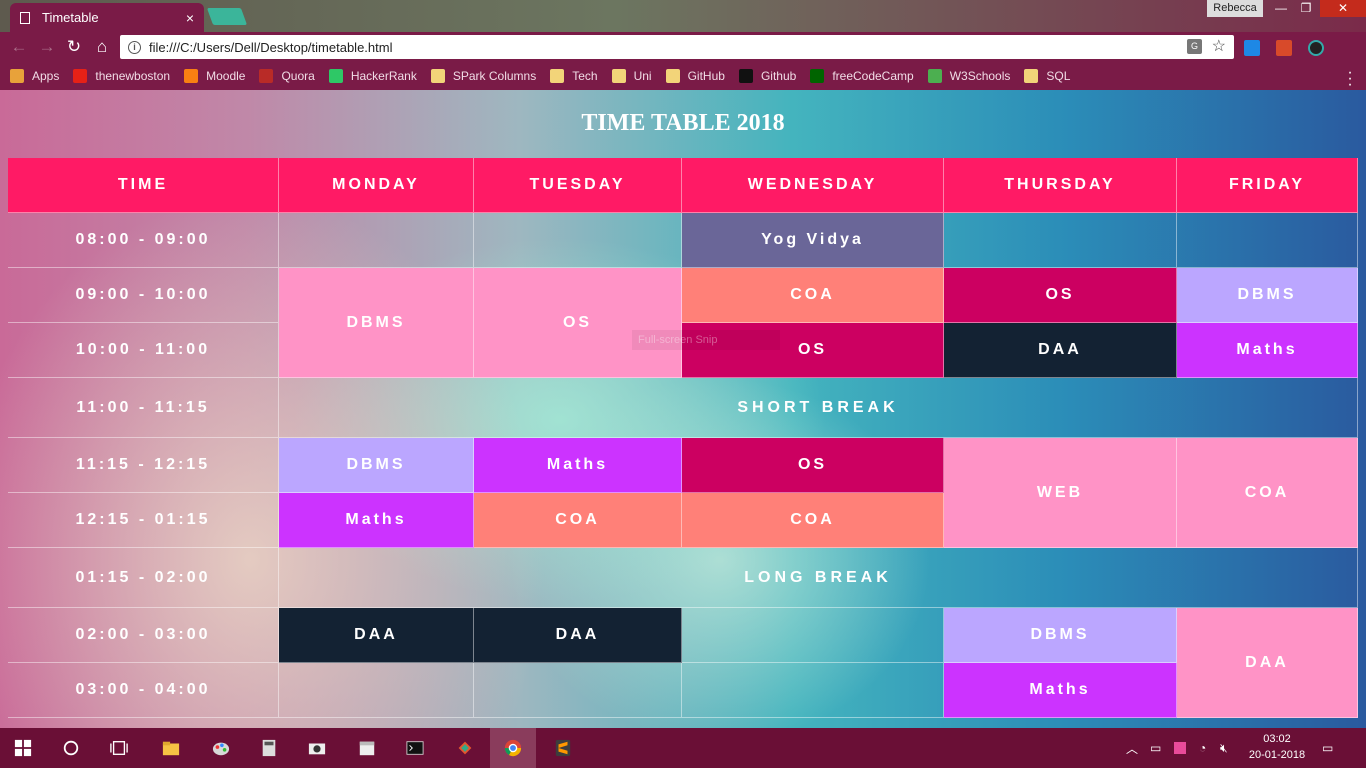 The image size is (1366, 768). I want to click on forward-icon: →, so click(47, 47).